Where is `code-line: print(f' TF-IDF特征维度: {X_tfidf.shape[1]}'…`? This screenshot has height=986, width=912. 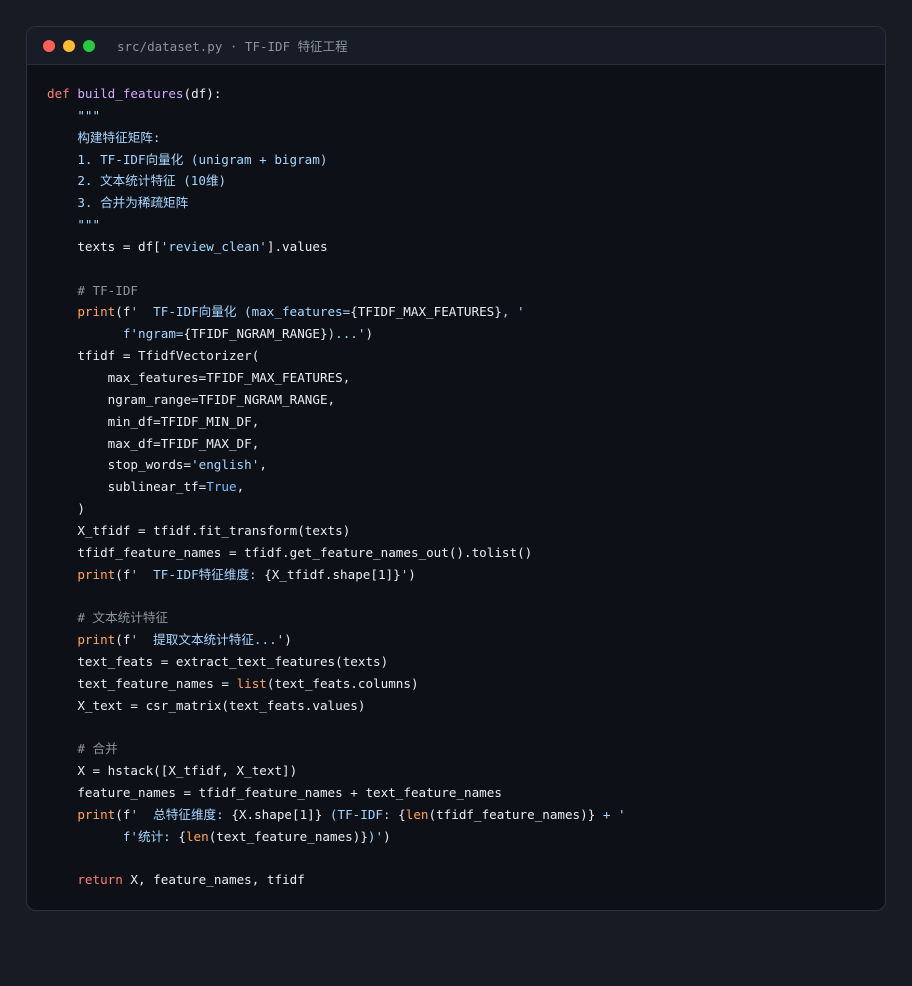 code-line: print(f' TF-IDF特征维度: {X_tfidf.shape[1]}'… is located at coordinates (336, 575).